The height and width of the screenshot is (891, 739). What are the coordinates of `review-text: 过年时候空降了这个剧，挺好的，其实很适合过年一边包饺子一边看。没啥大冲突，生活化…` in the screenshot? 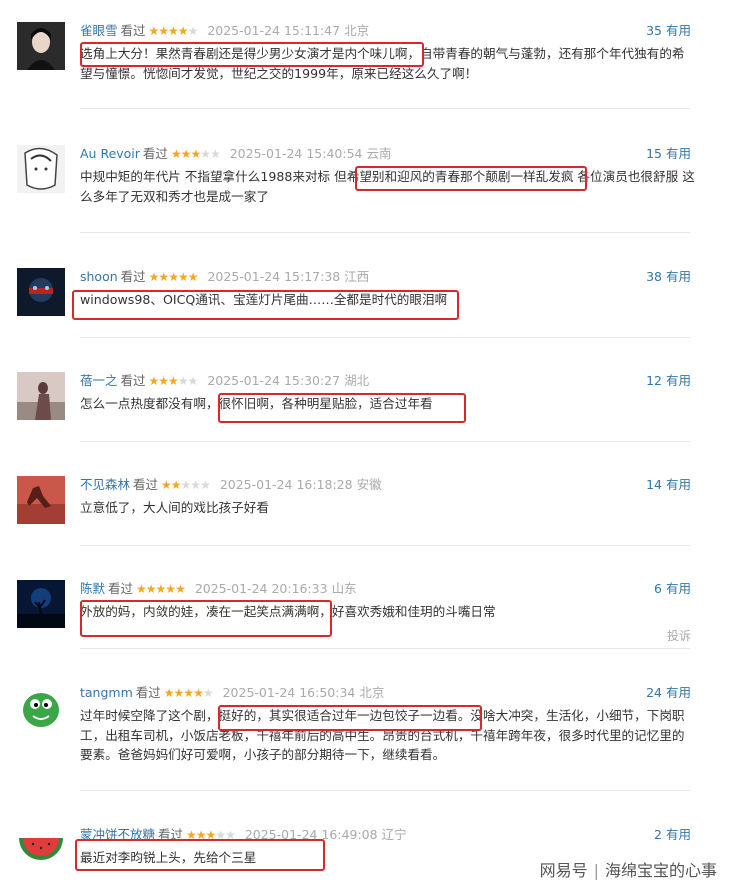 It's located at (382, 735).